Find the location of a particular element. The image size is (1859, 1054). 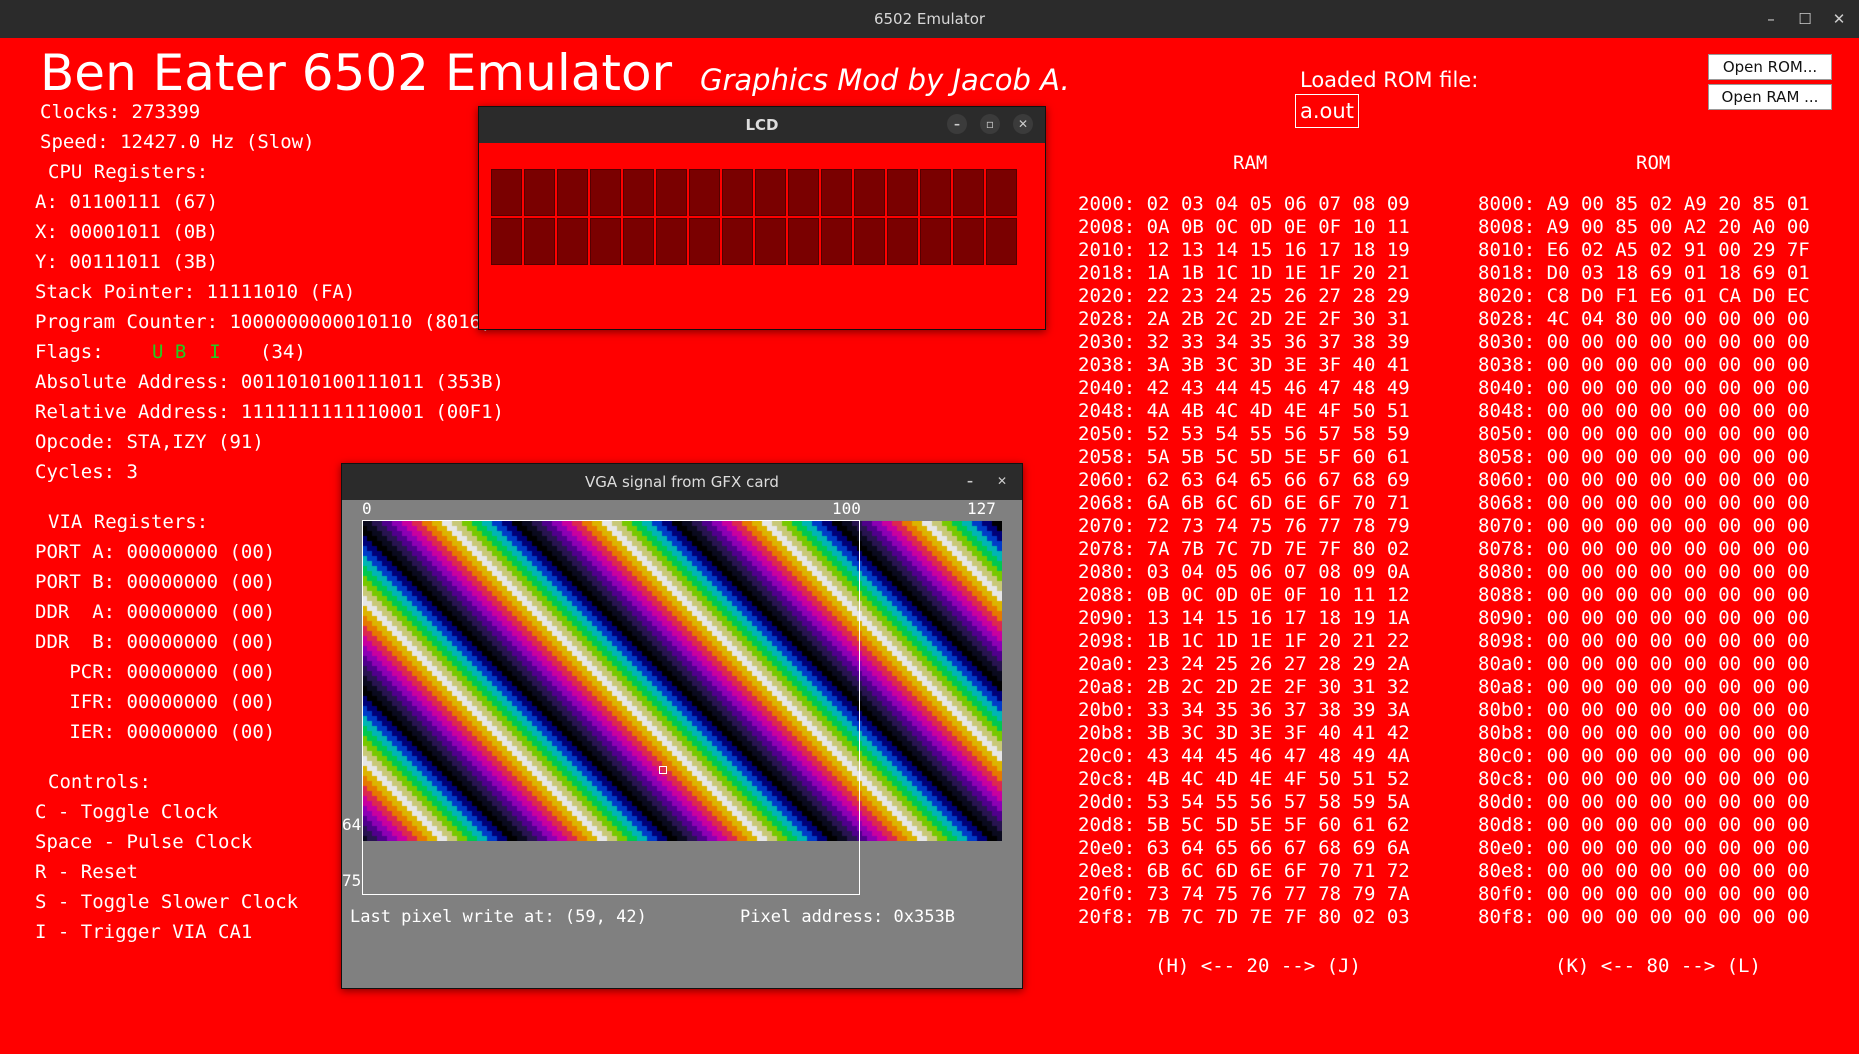

rom-line: 80a8: 00 00 00 00 00 00 00 00 is located at coordinates (1644, 687).